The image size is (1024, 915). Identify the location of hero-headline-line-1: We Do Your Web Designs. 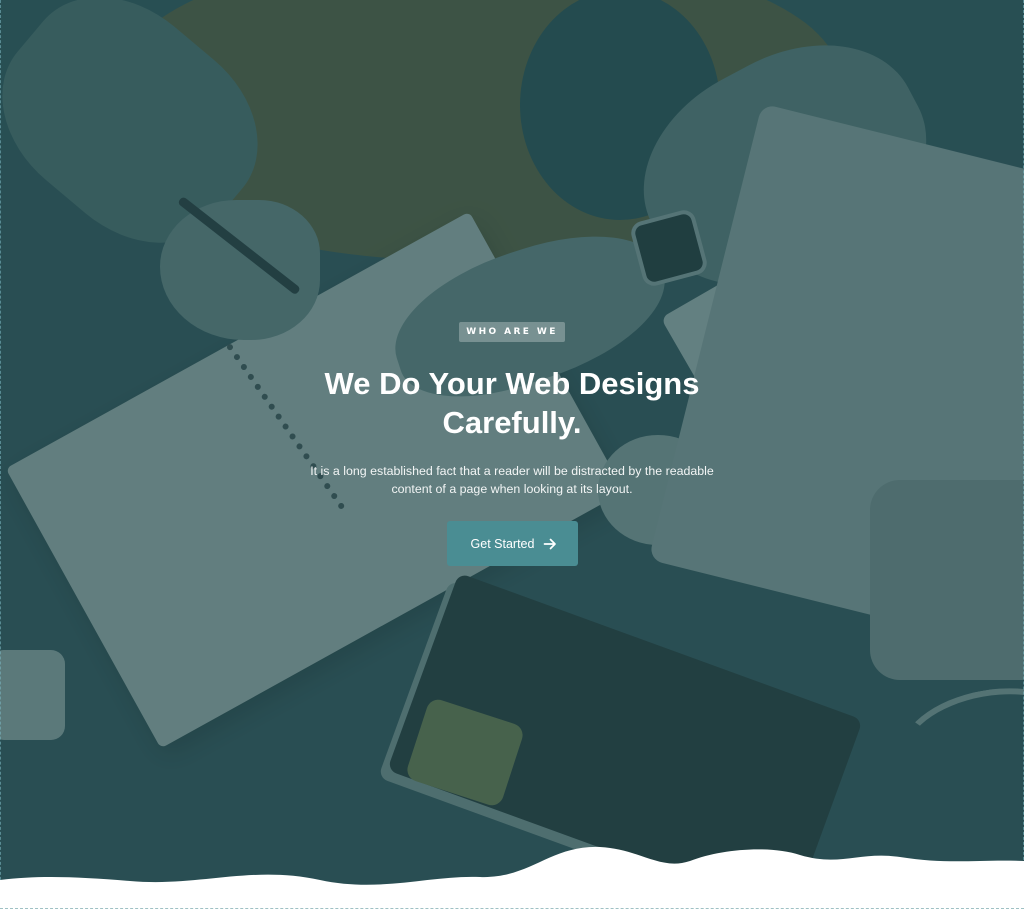
(512, 383).